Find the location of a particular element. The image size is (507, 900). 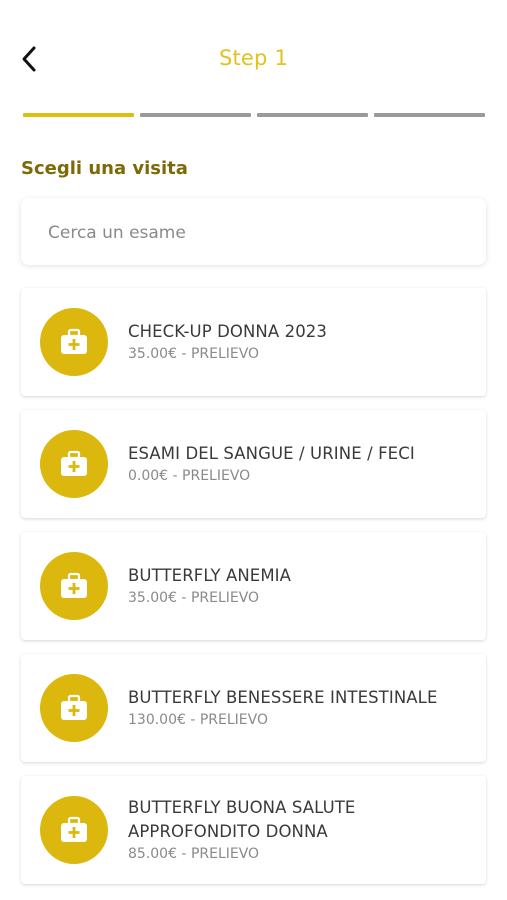

exam-text: CHECK-UP DONNA 2023 35.00€ - PRELIEVO is located at coordinates (301, 342).